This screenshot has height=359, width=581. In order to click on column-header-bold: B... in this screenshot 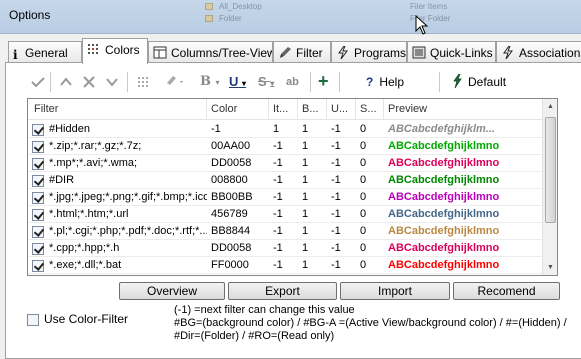, I will do `click(312, 109)`.